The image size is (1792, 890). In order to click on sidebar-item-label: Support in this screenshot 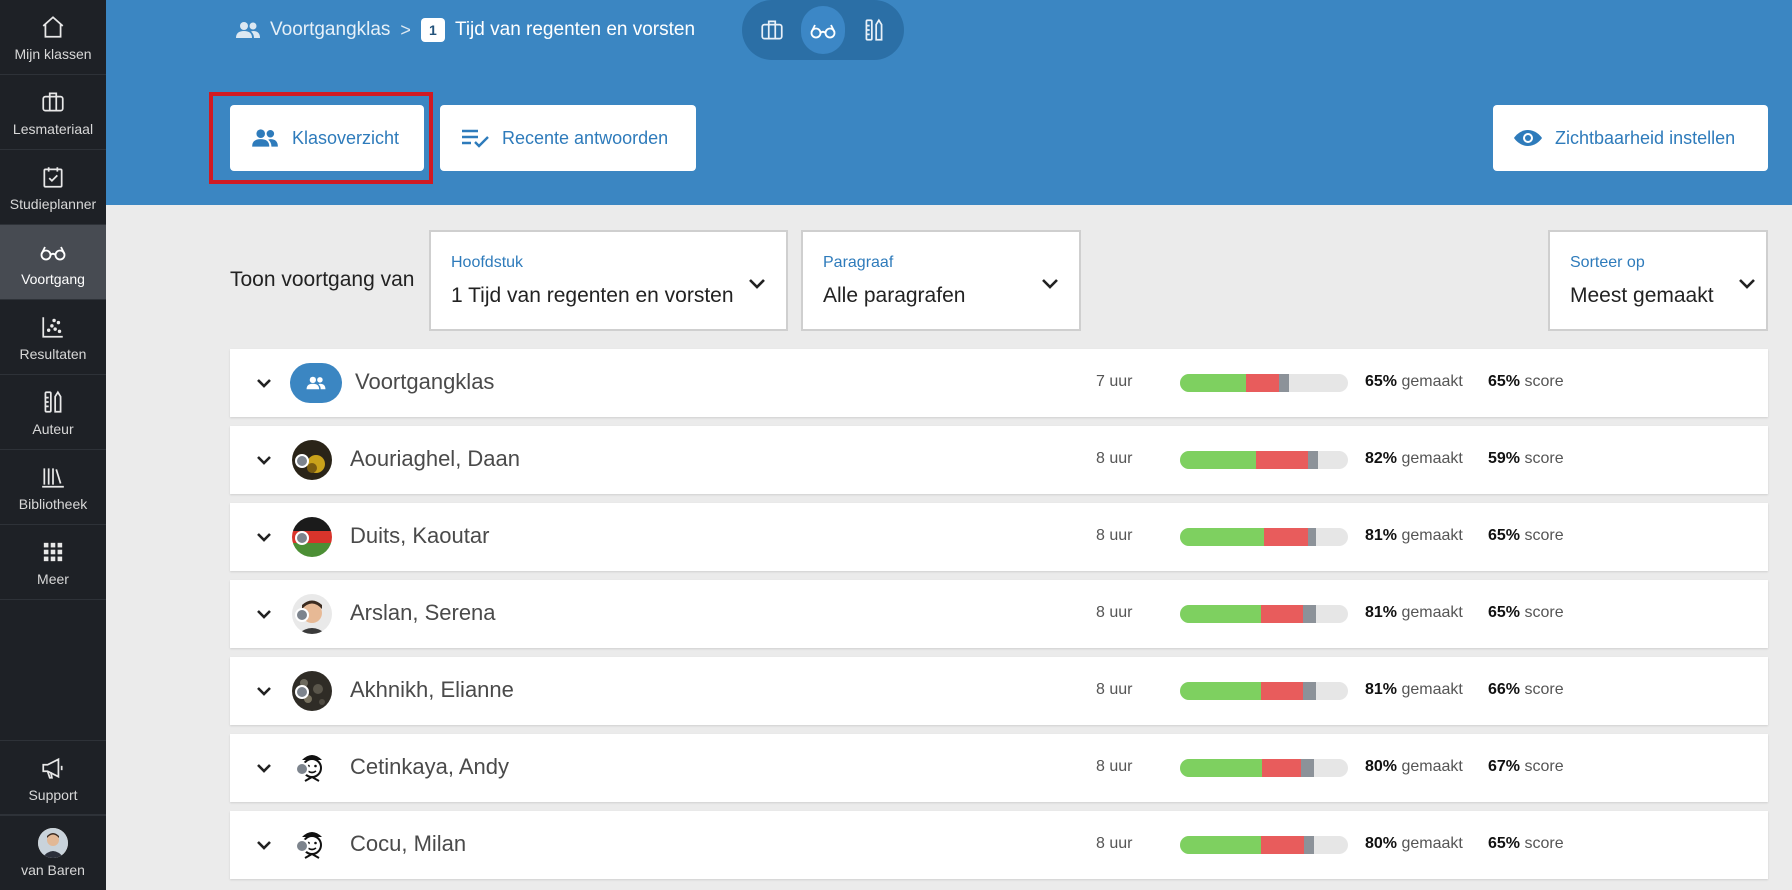, I will do `click(53, 794)`.